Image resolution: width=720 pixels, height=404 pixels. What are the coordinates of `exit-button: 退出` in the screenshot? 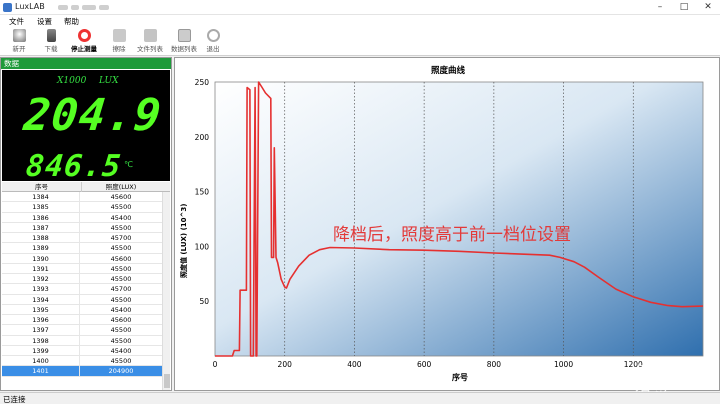 It's located at (213, 41).